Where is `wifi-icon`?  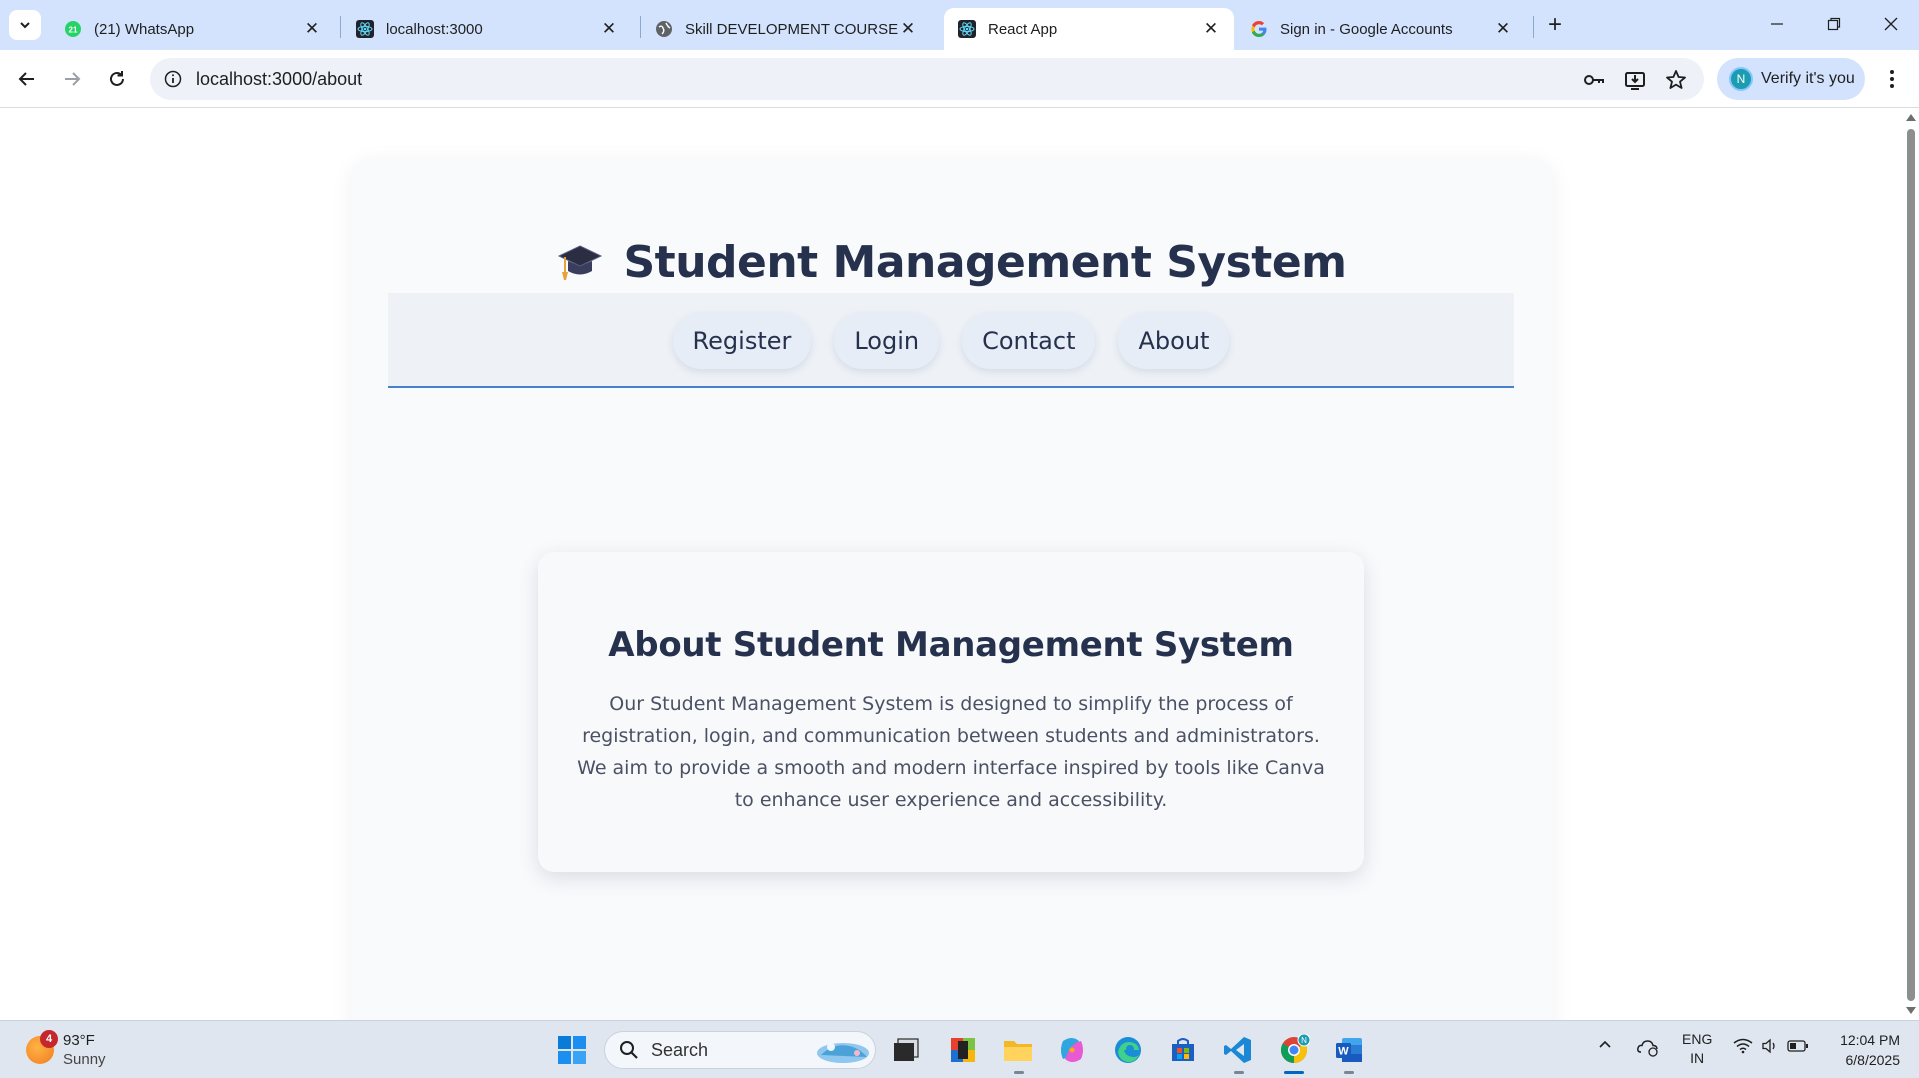
wifi-icon is located at coordinates (1743, 1046).